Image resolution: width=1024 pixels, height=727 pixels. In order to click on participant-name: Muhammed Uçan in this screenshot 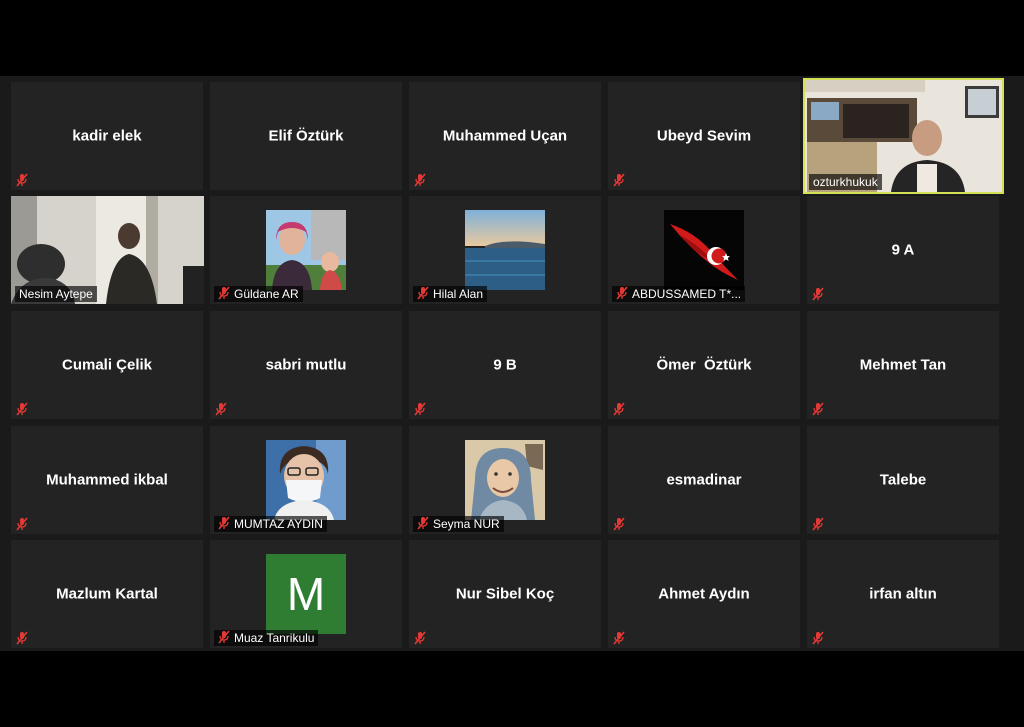, I will do `click(505, 136)`.